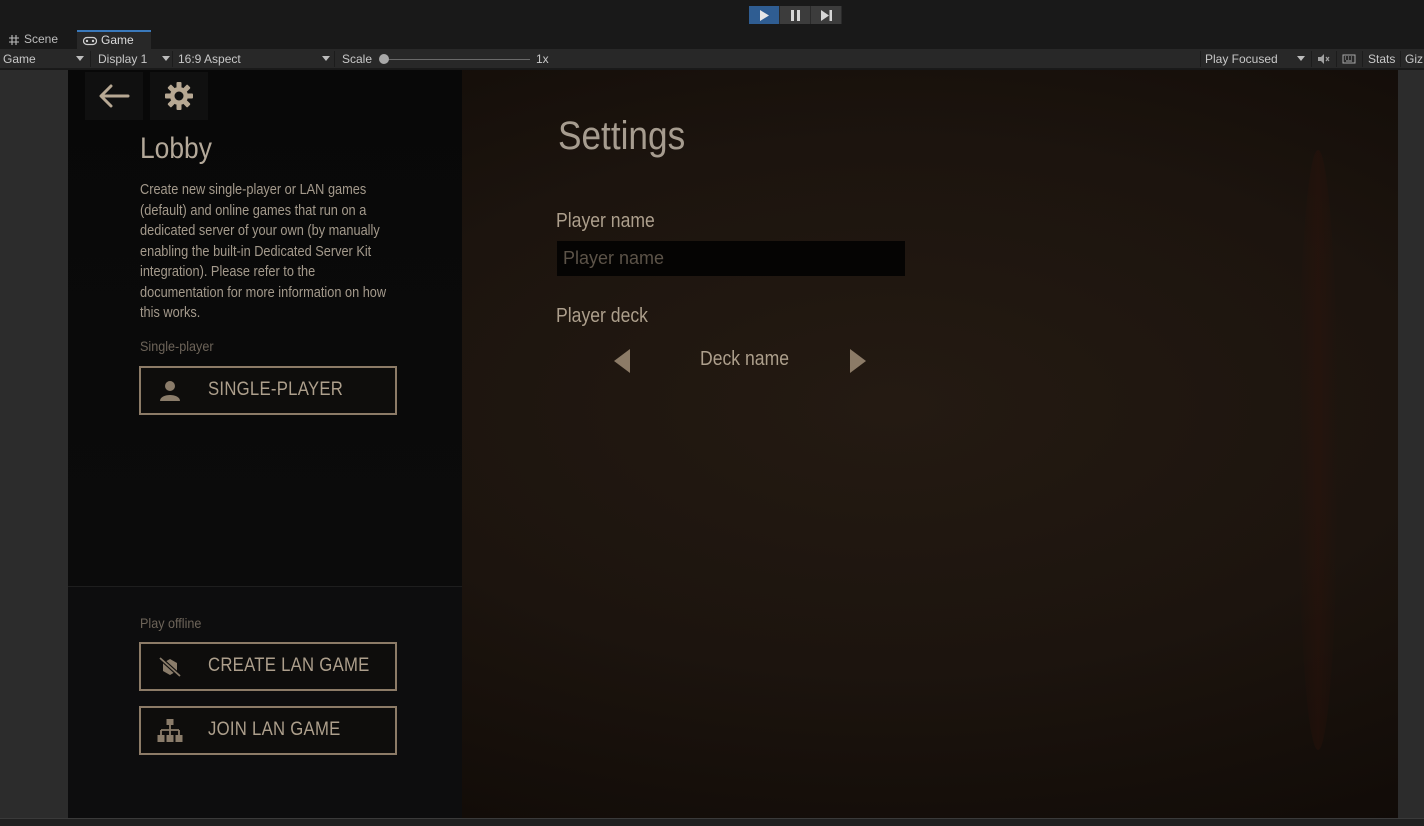  I want to click on network-off-icon, so click(170, 667).